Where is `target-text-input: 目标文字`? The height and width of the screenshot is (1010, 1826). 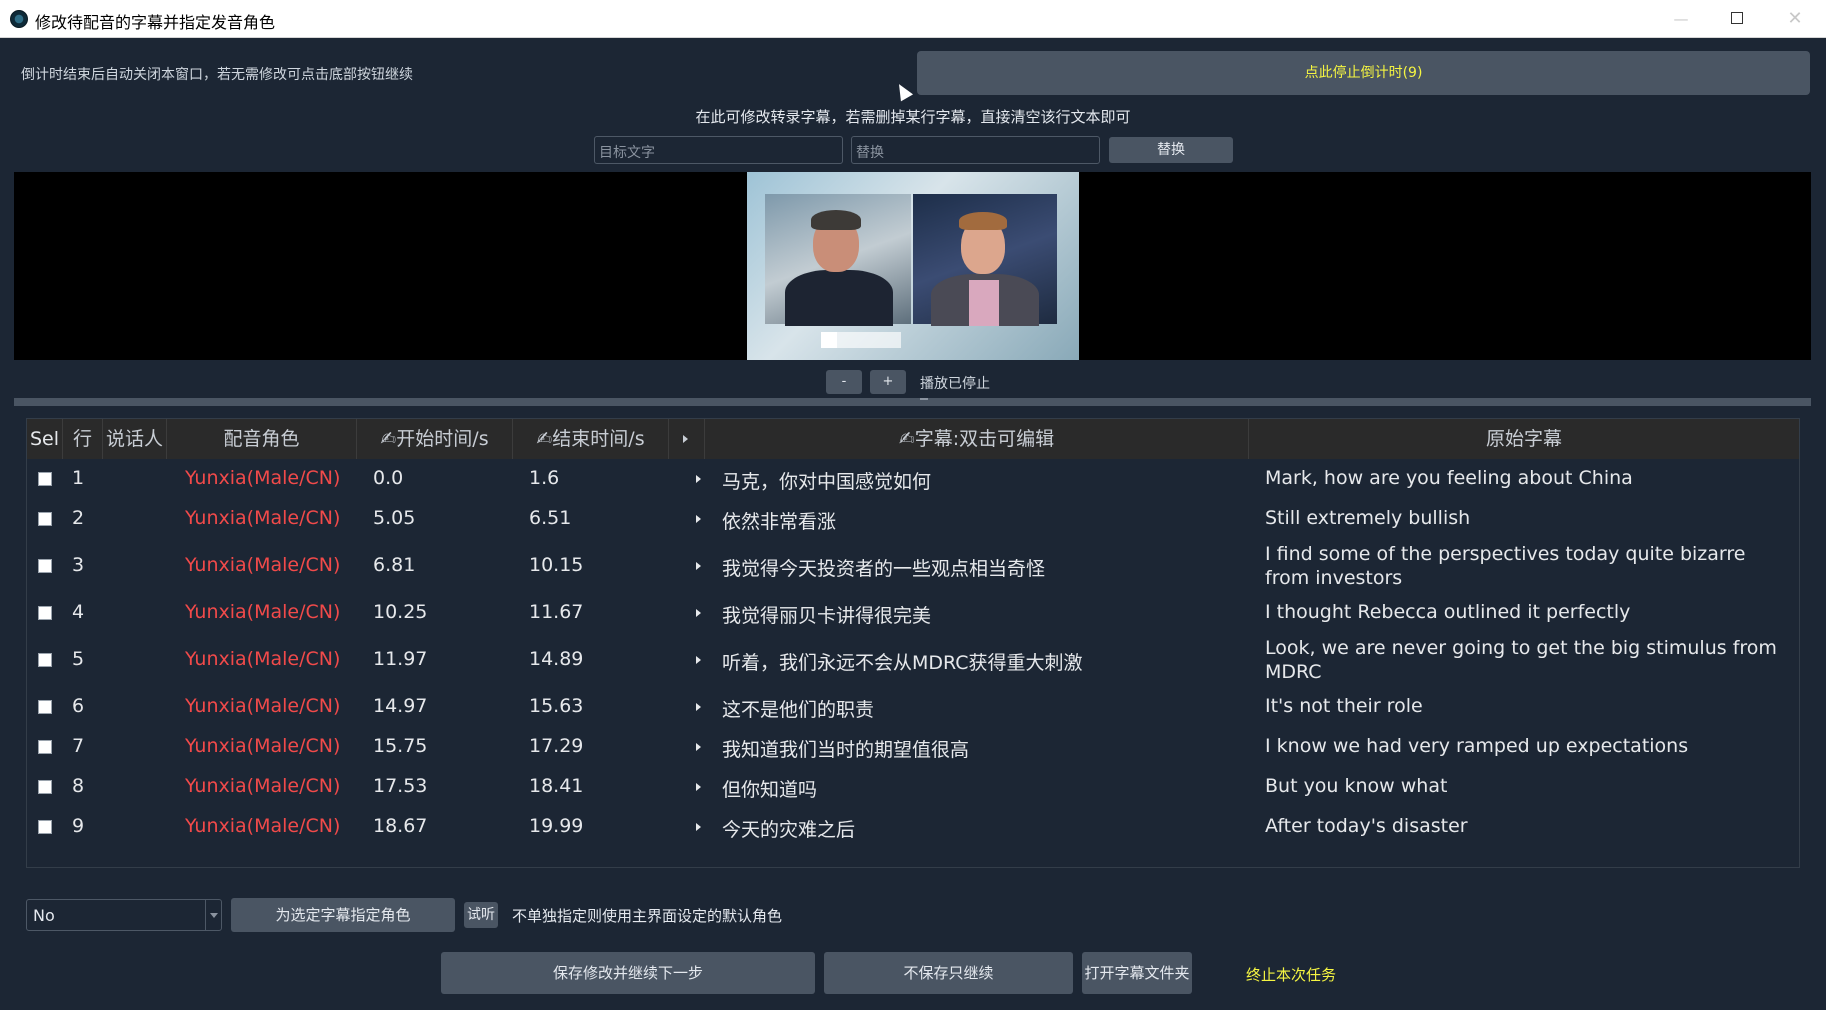 target-text-input: 目标文字 is located at coordinates (718, 150).